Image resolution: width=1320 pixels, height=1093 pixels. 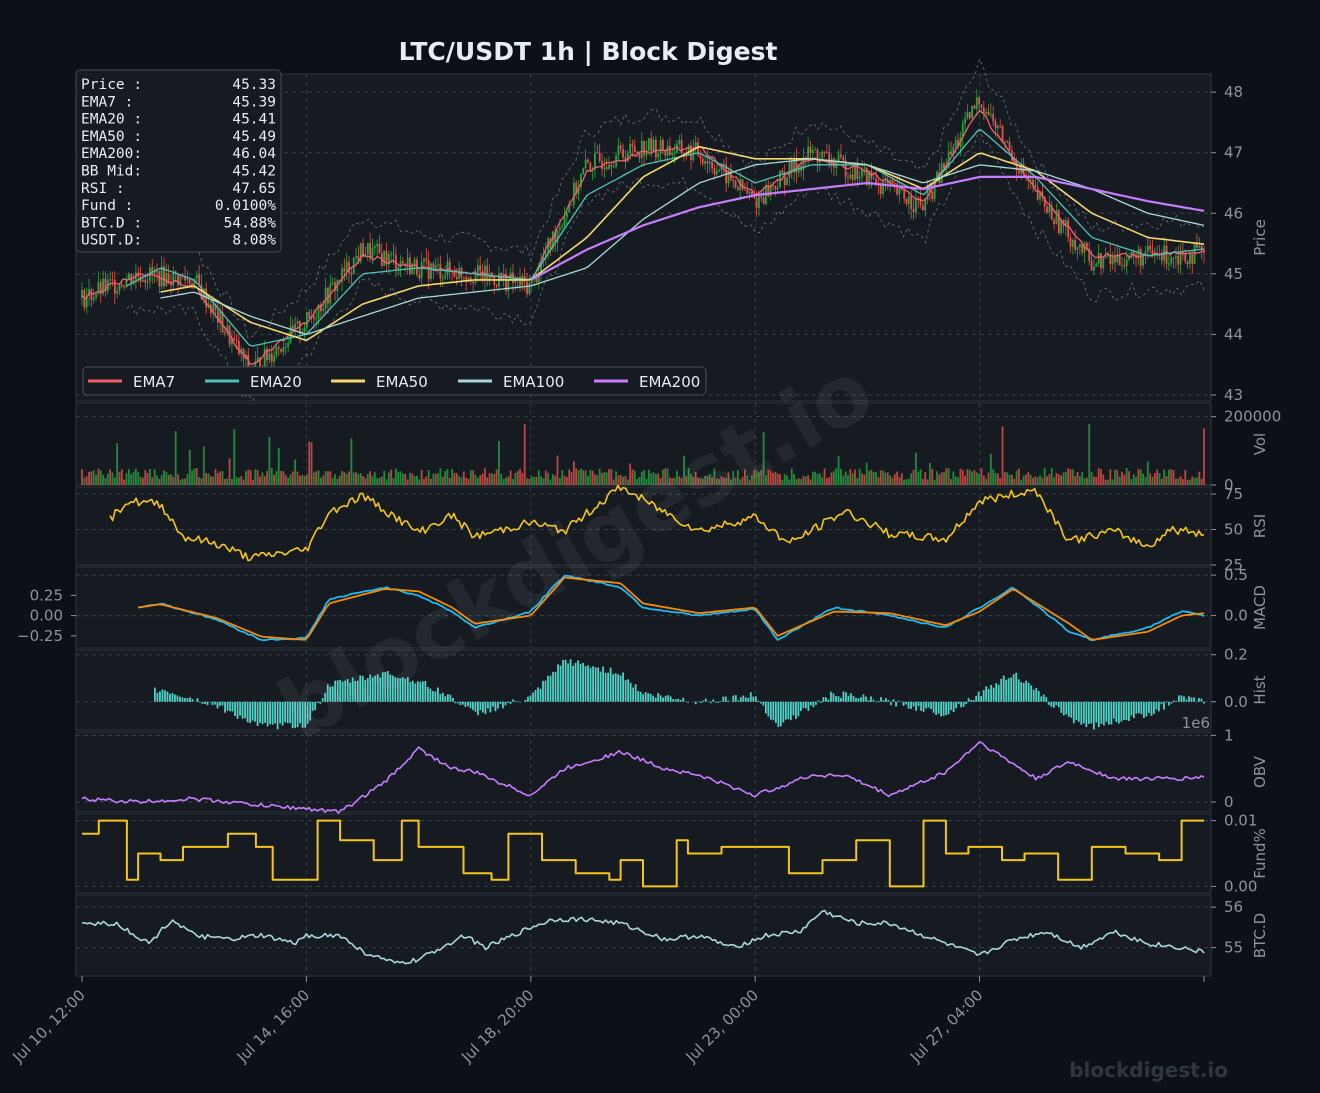 What do you see at coordinates (1236, 616) in the screenshot?
I see `y-tick-label: 0.0` at bounding box center [1236, 616].